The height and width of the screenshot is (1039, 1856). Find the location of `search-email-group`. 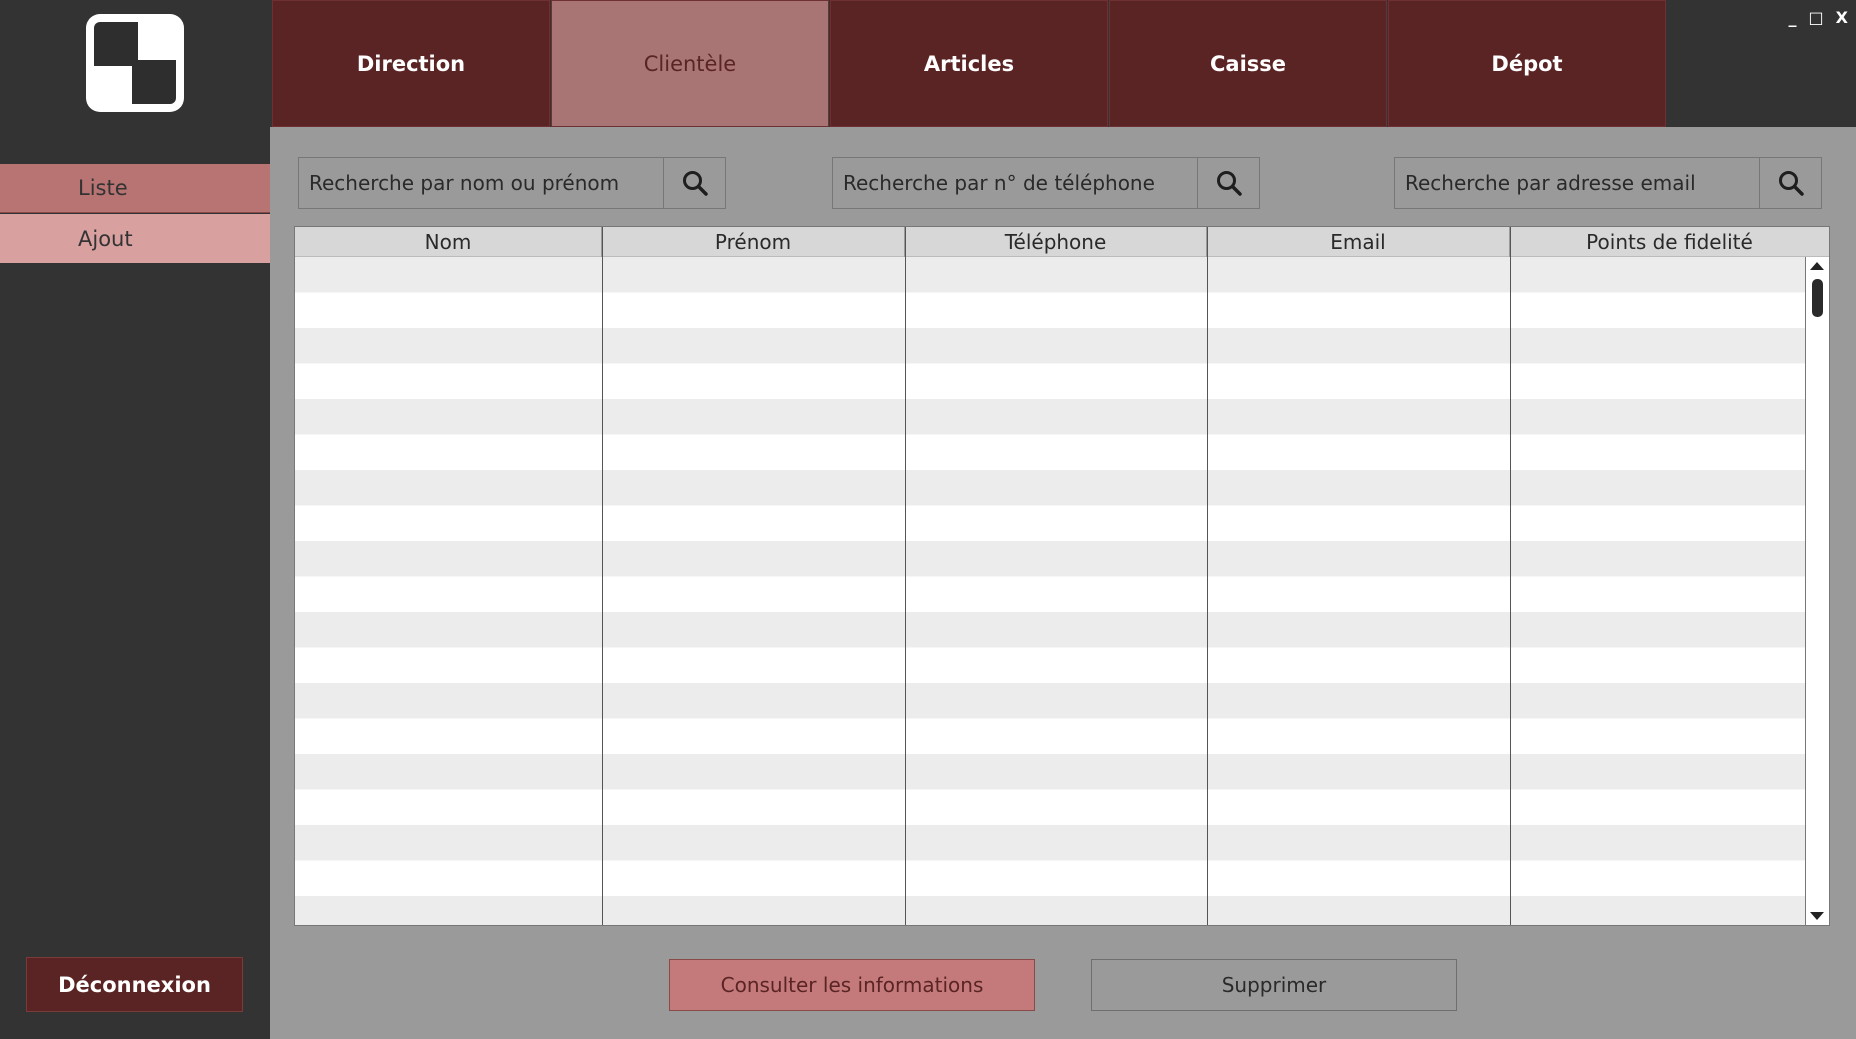

search-email-group is located at coordinates (1608, 183).